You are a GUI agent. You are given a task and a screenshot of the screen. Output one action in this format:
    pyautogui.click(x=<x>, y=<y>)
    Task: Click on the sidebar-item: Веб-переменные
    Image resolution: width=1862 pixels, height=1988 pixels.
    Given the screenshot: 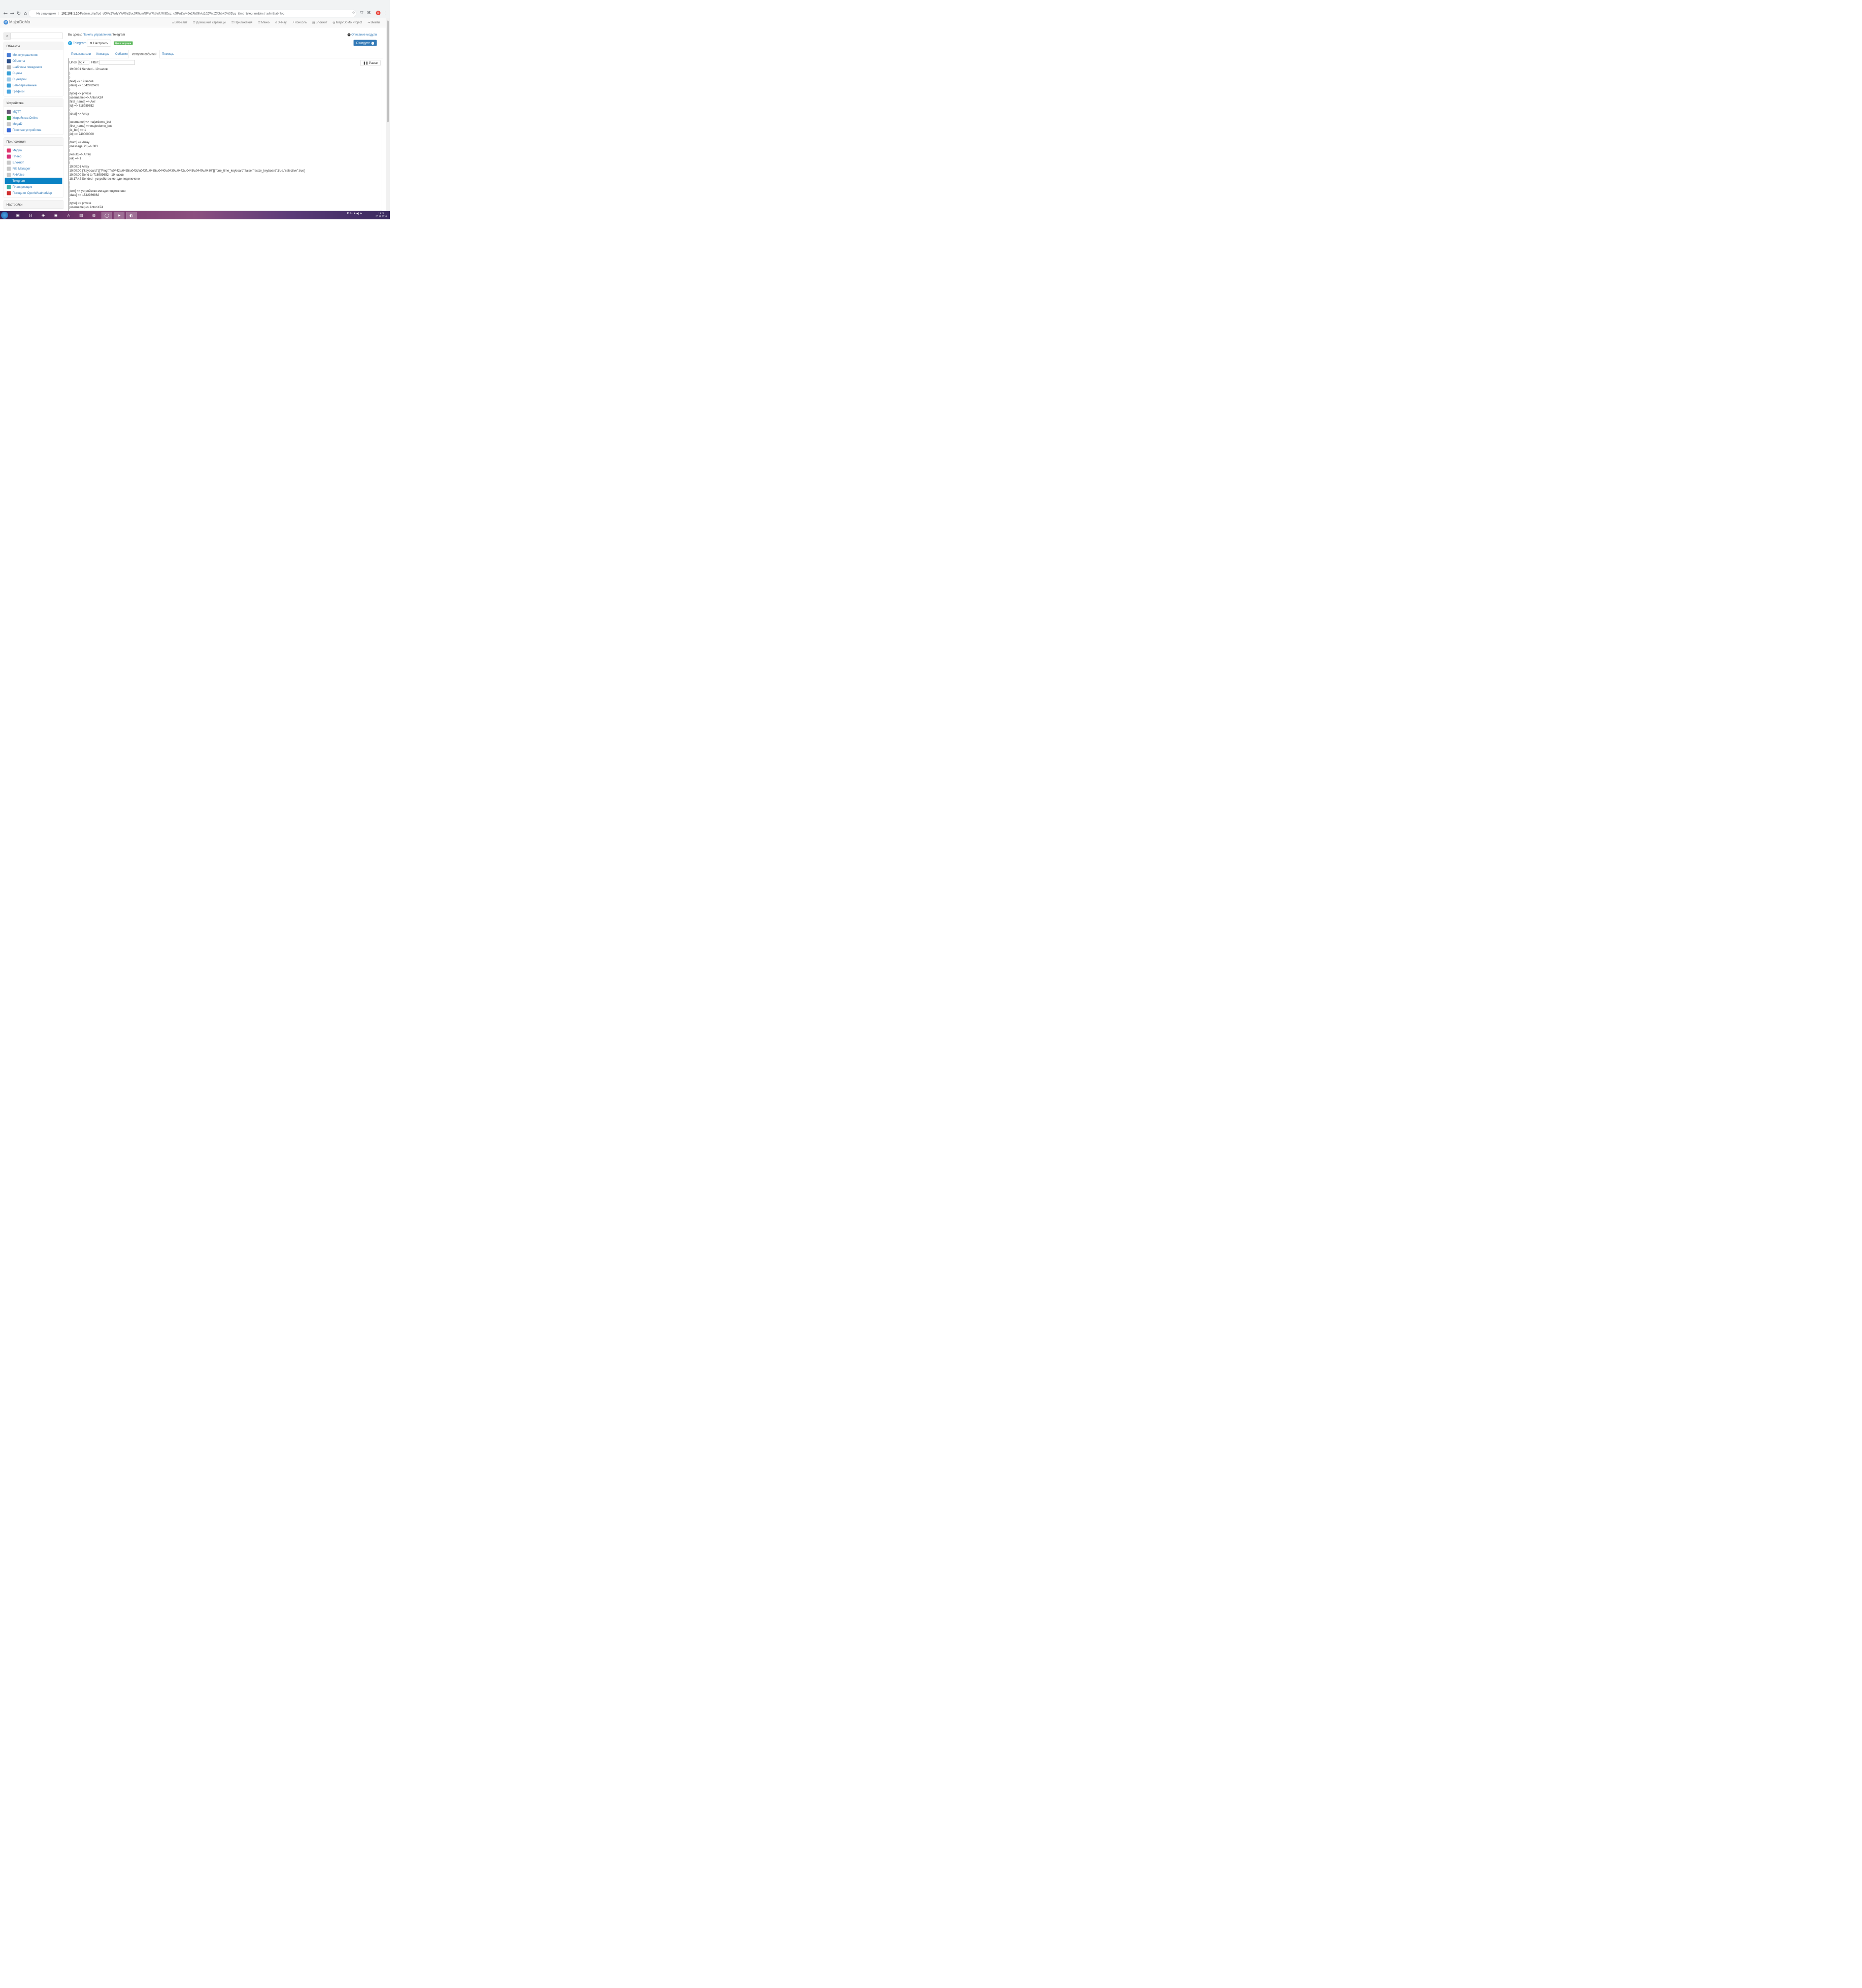 What is the action you would take?
    pyautogui.click(x=33, y=85)
    